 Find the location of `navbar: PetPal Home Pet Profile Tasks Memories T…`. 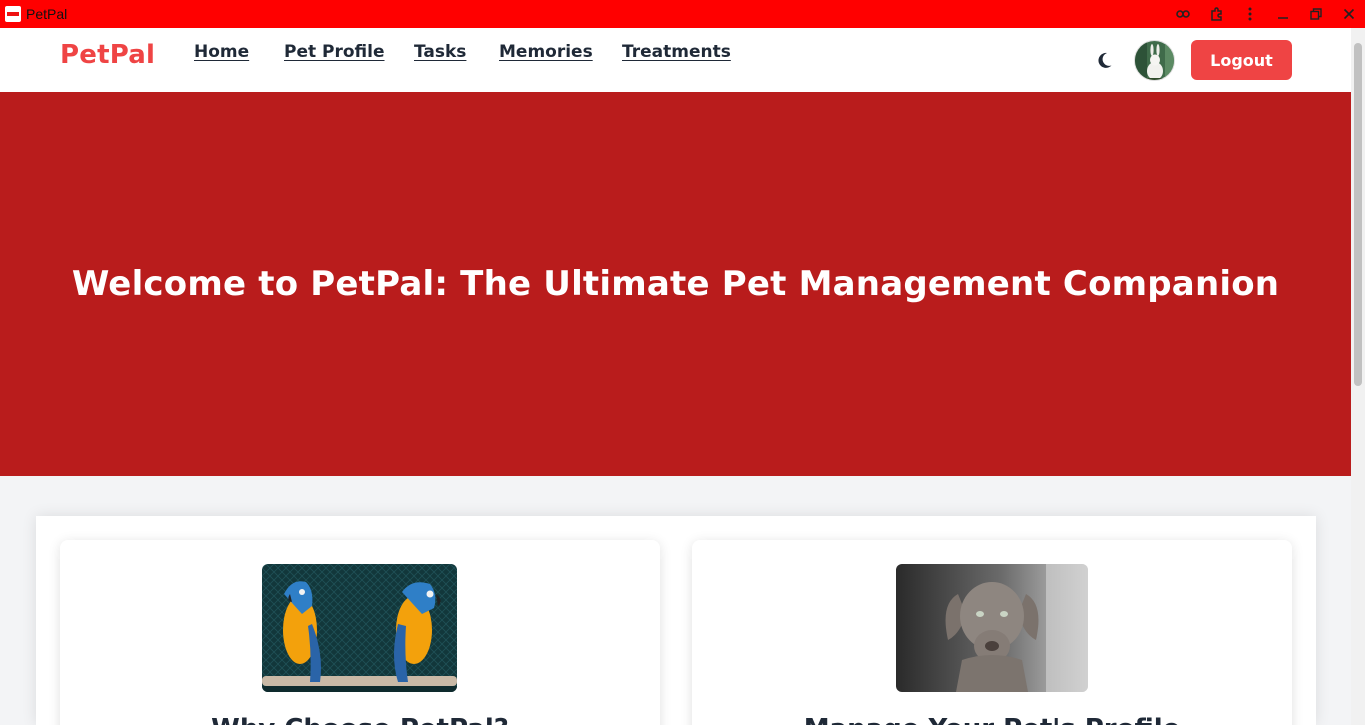

navbar: PetPal Home Pet Profile Tasks Memories T… is located at coordinates (675, 60).